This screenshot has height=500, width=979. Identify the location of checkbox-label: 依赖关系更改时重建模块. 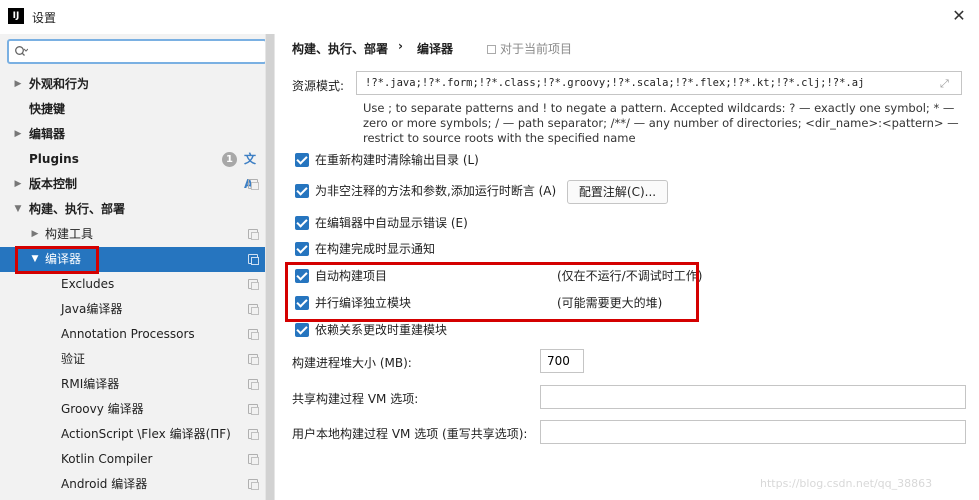
(381, 330).